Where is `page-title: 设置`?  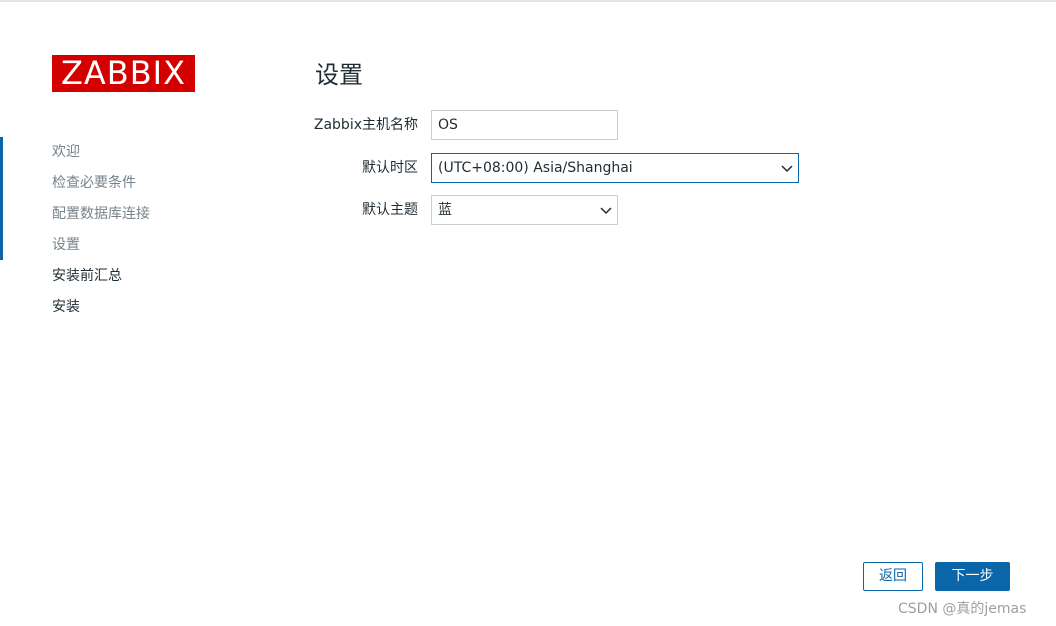 page-title: 设置 is located at coordinates (339, 75).